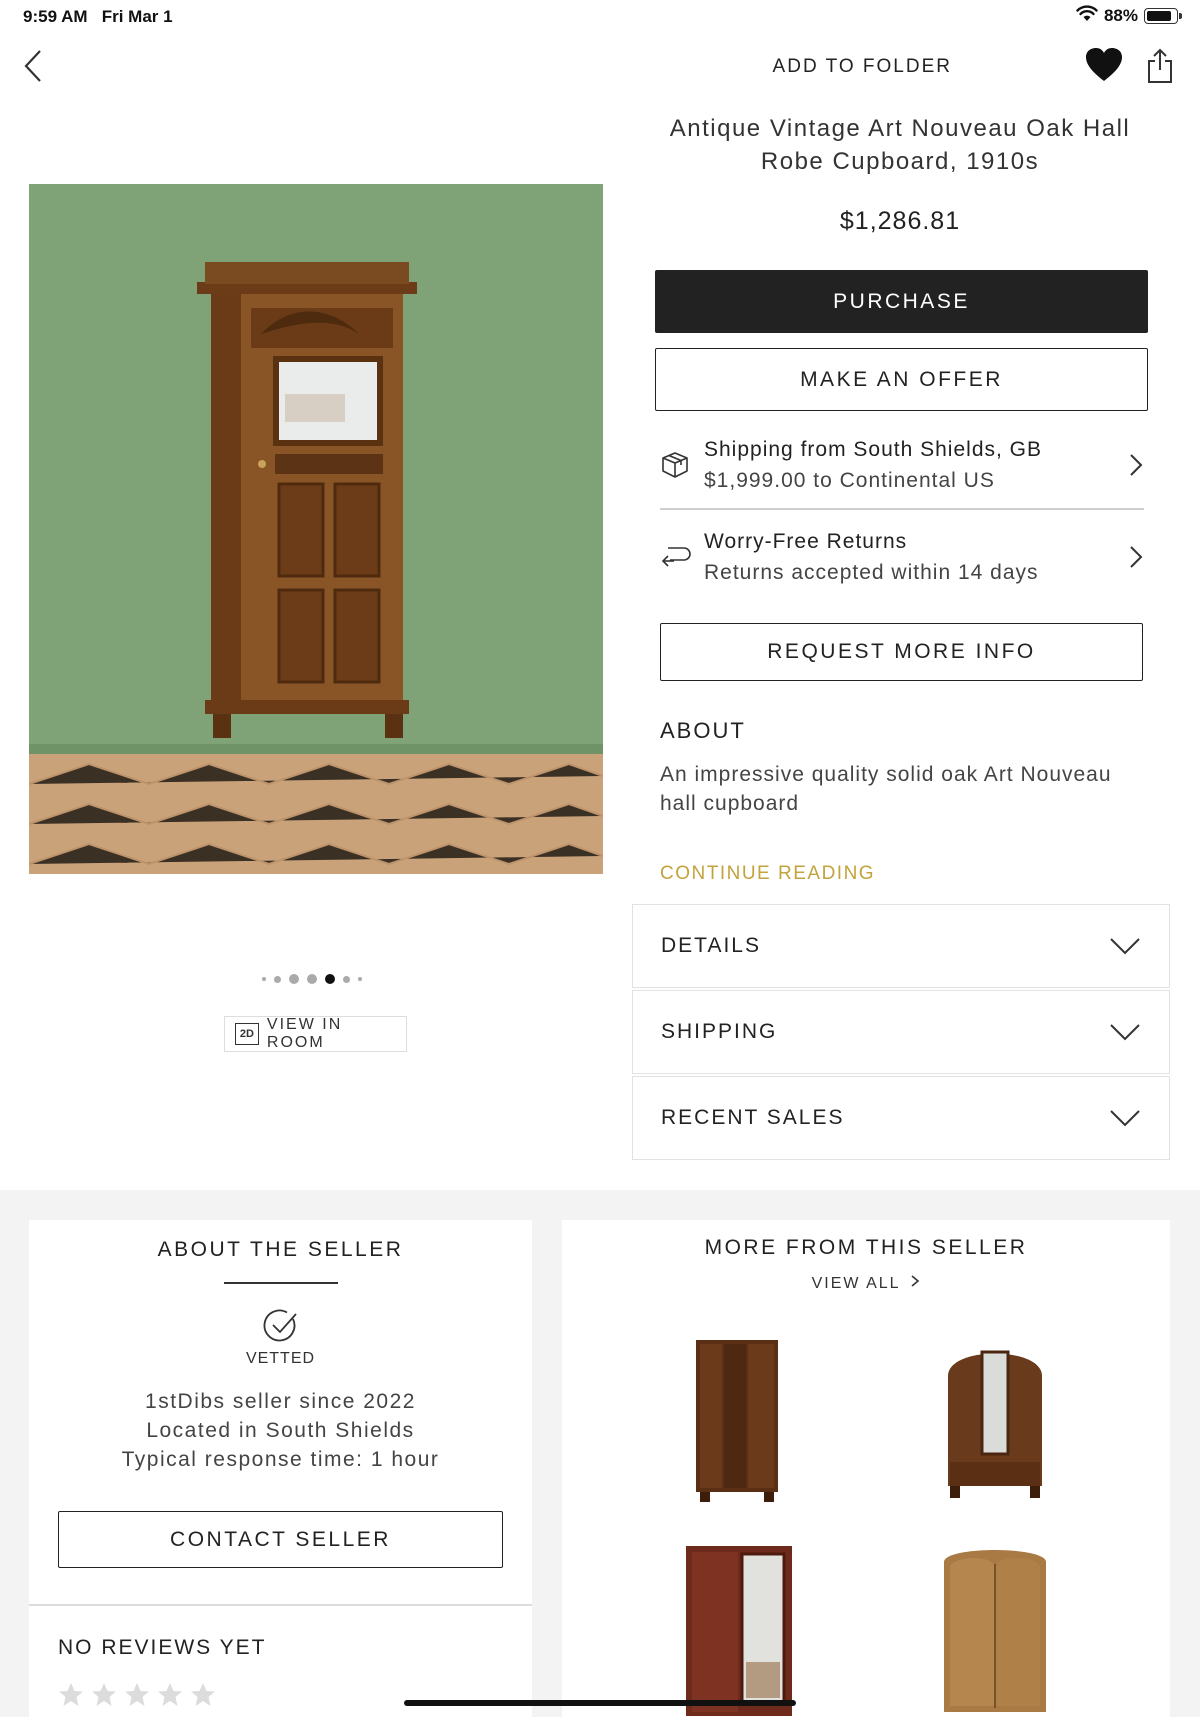 This screenshot has height=1722, width=1200. Describe the element at coordinates (767, 874) in the screenshot. I see `continue-reading-link: CONTINUE READING` at that location.